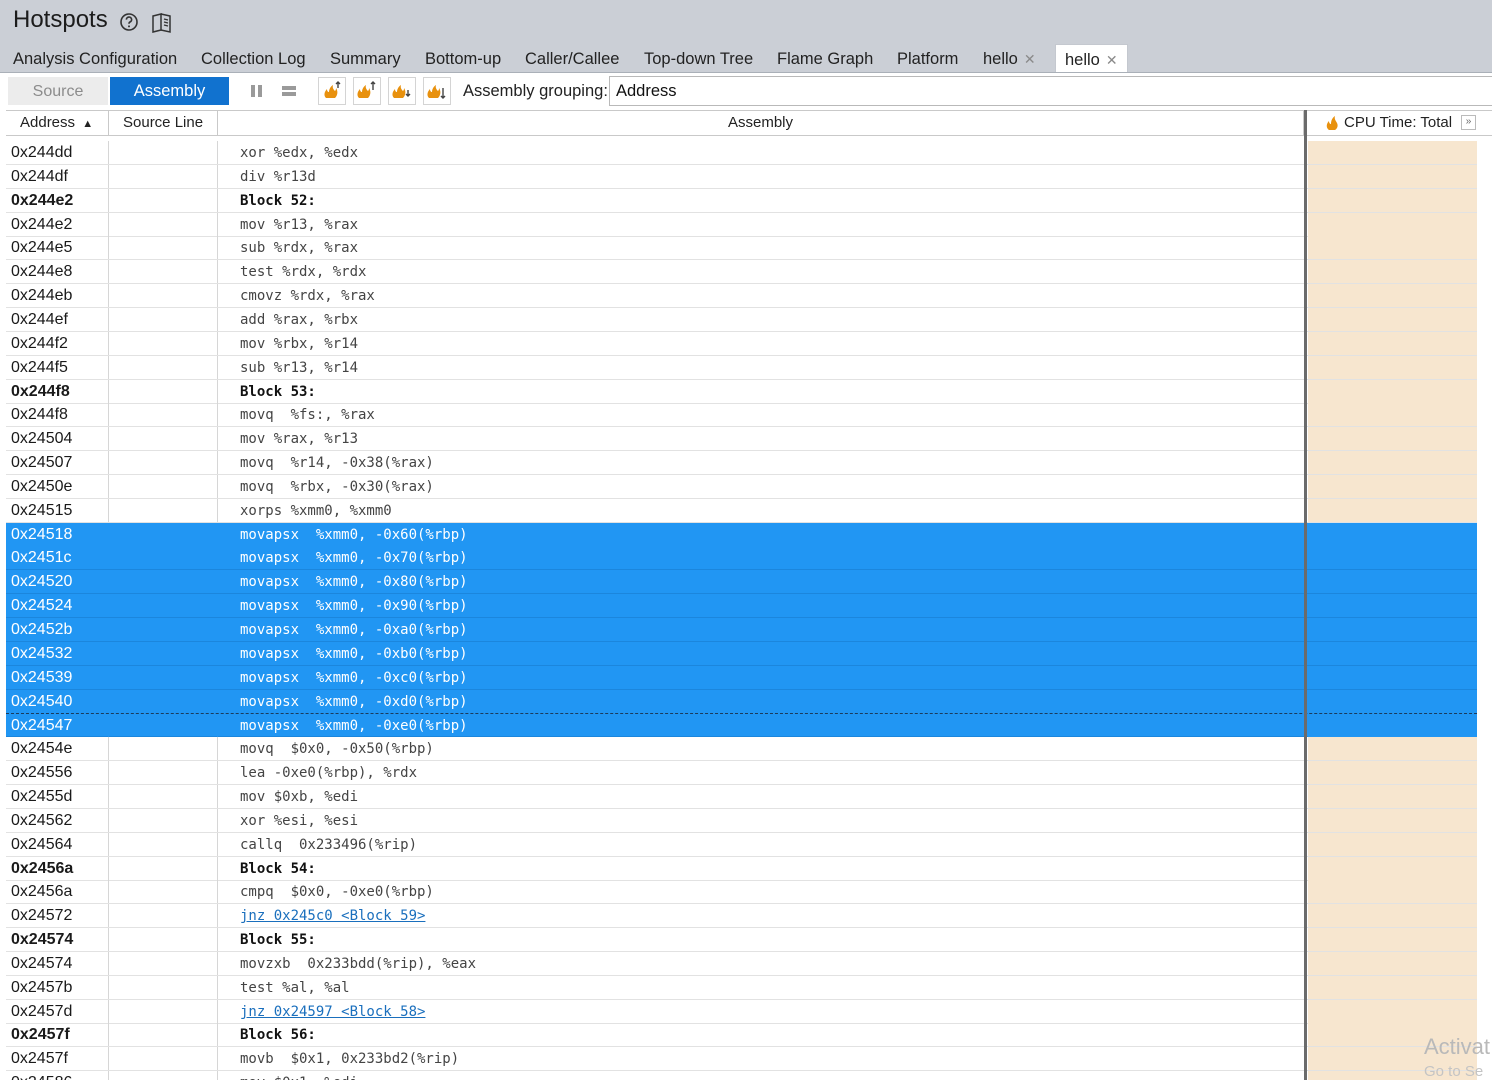 The image size is (1492, 1080). Describe the element at coordinates (749, 1059) in the screenshot. I see `table-row: 0x2457f movb $0x1, 0x233bd2(%rip)` at that location.